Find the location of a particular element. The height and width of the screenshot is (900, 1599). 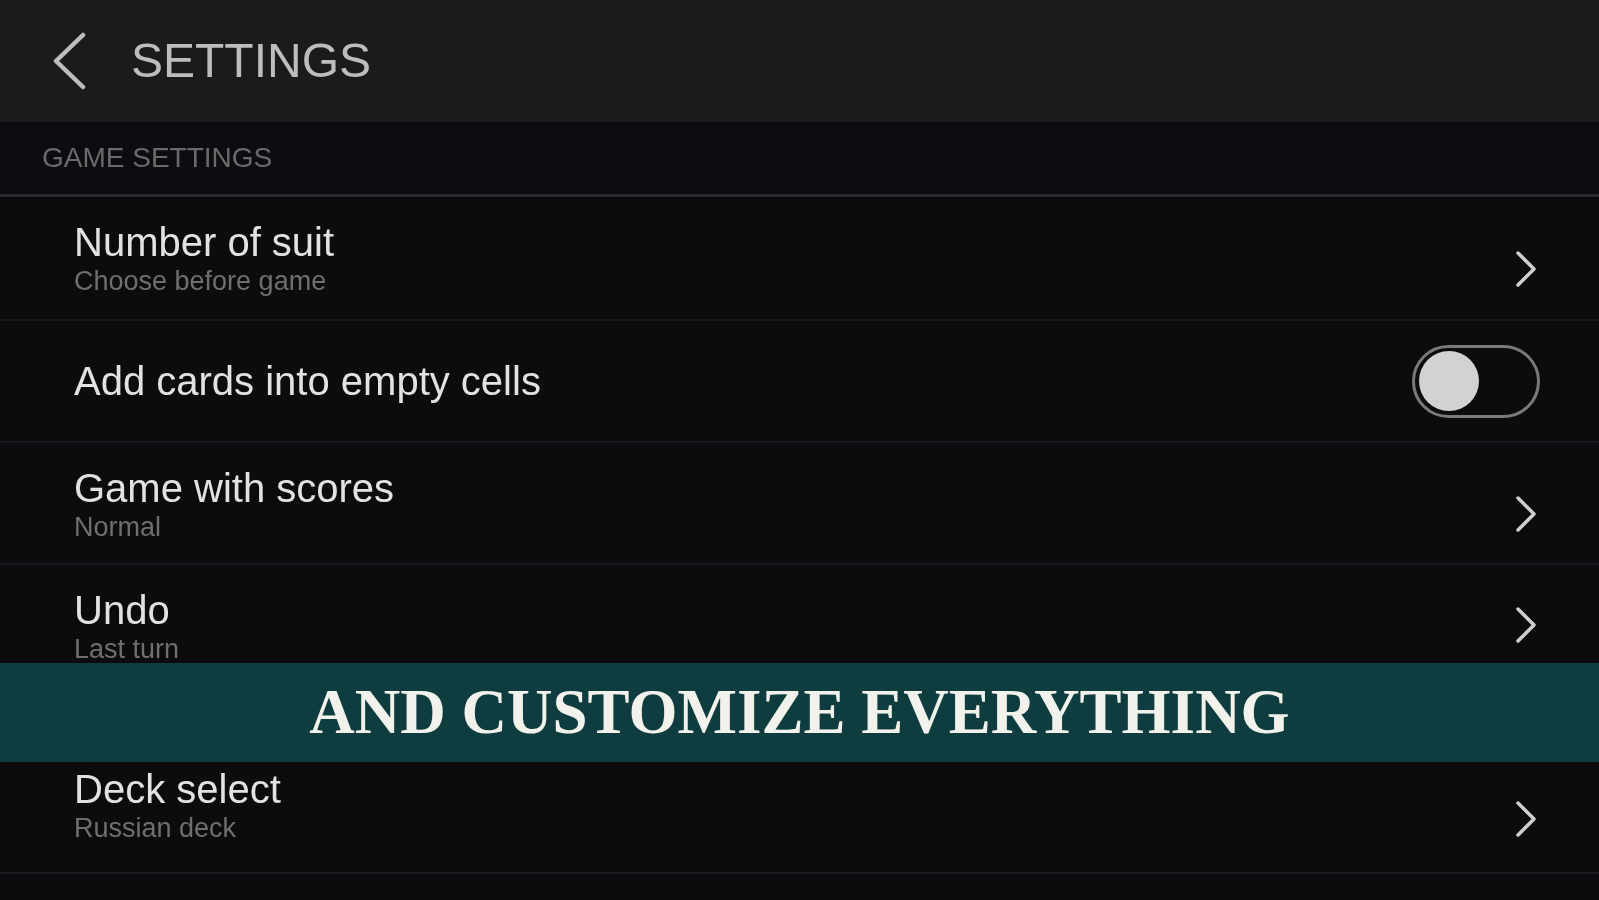

section-title: GAME SETTINGS is located at coordinates (157, 158).